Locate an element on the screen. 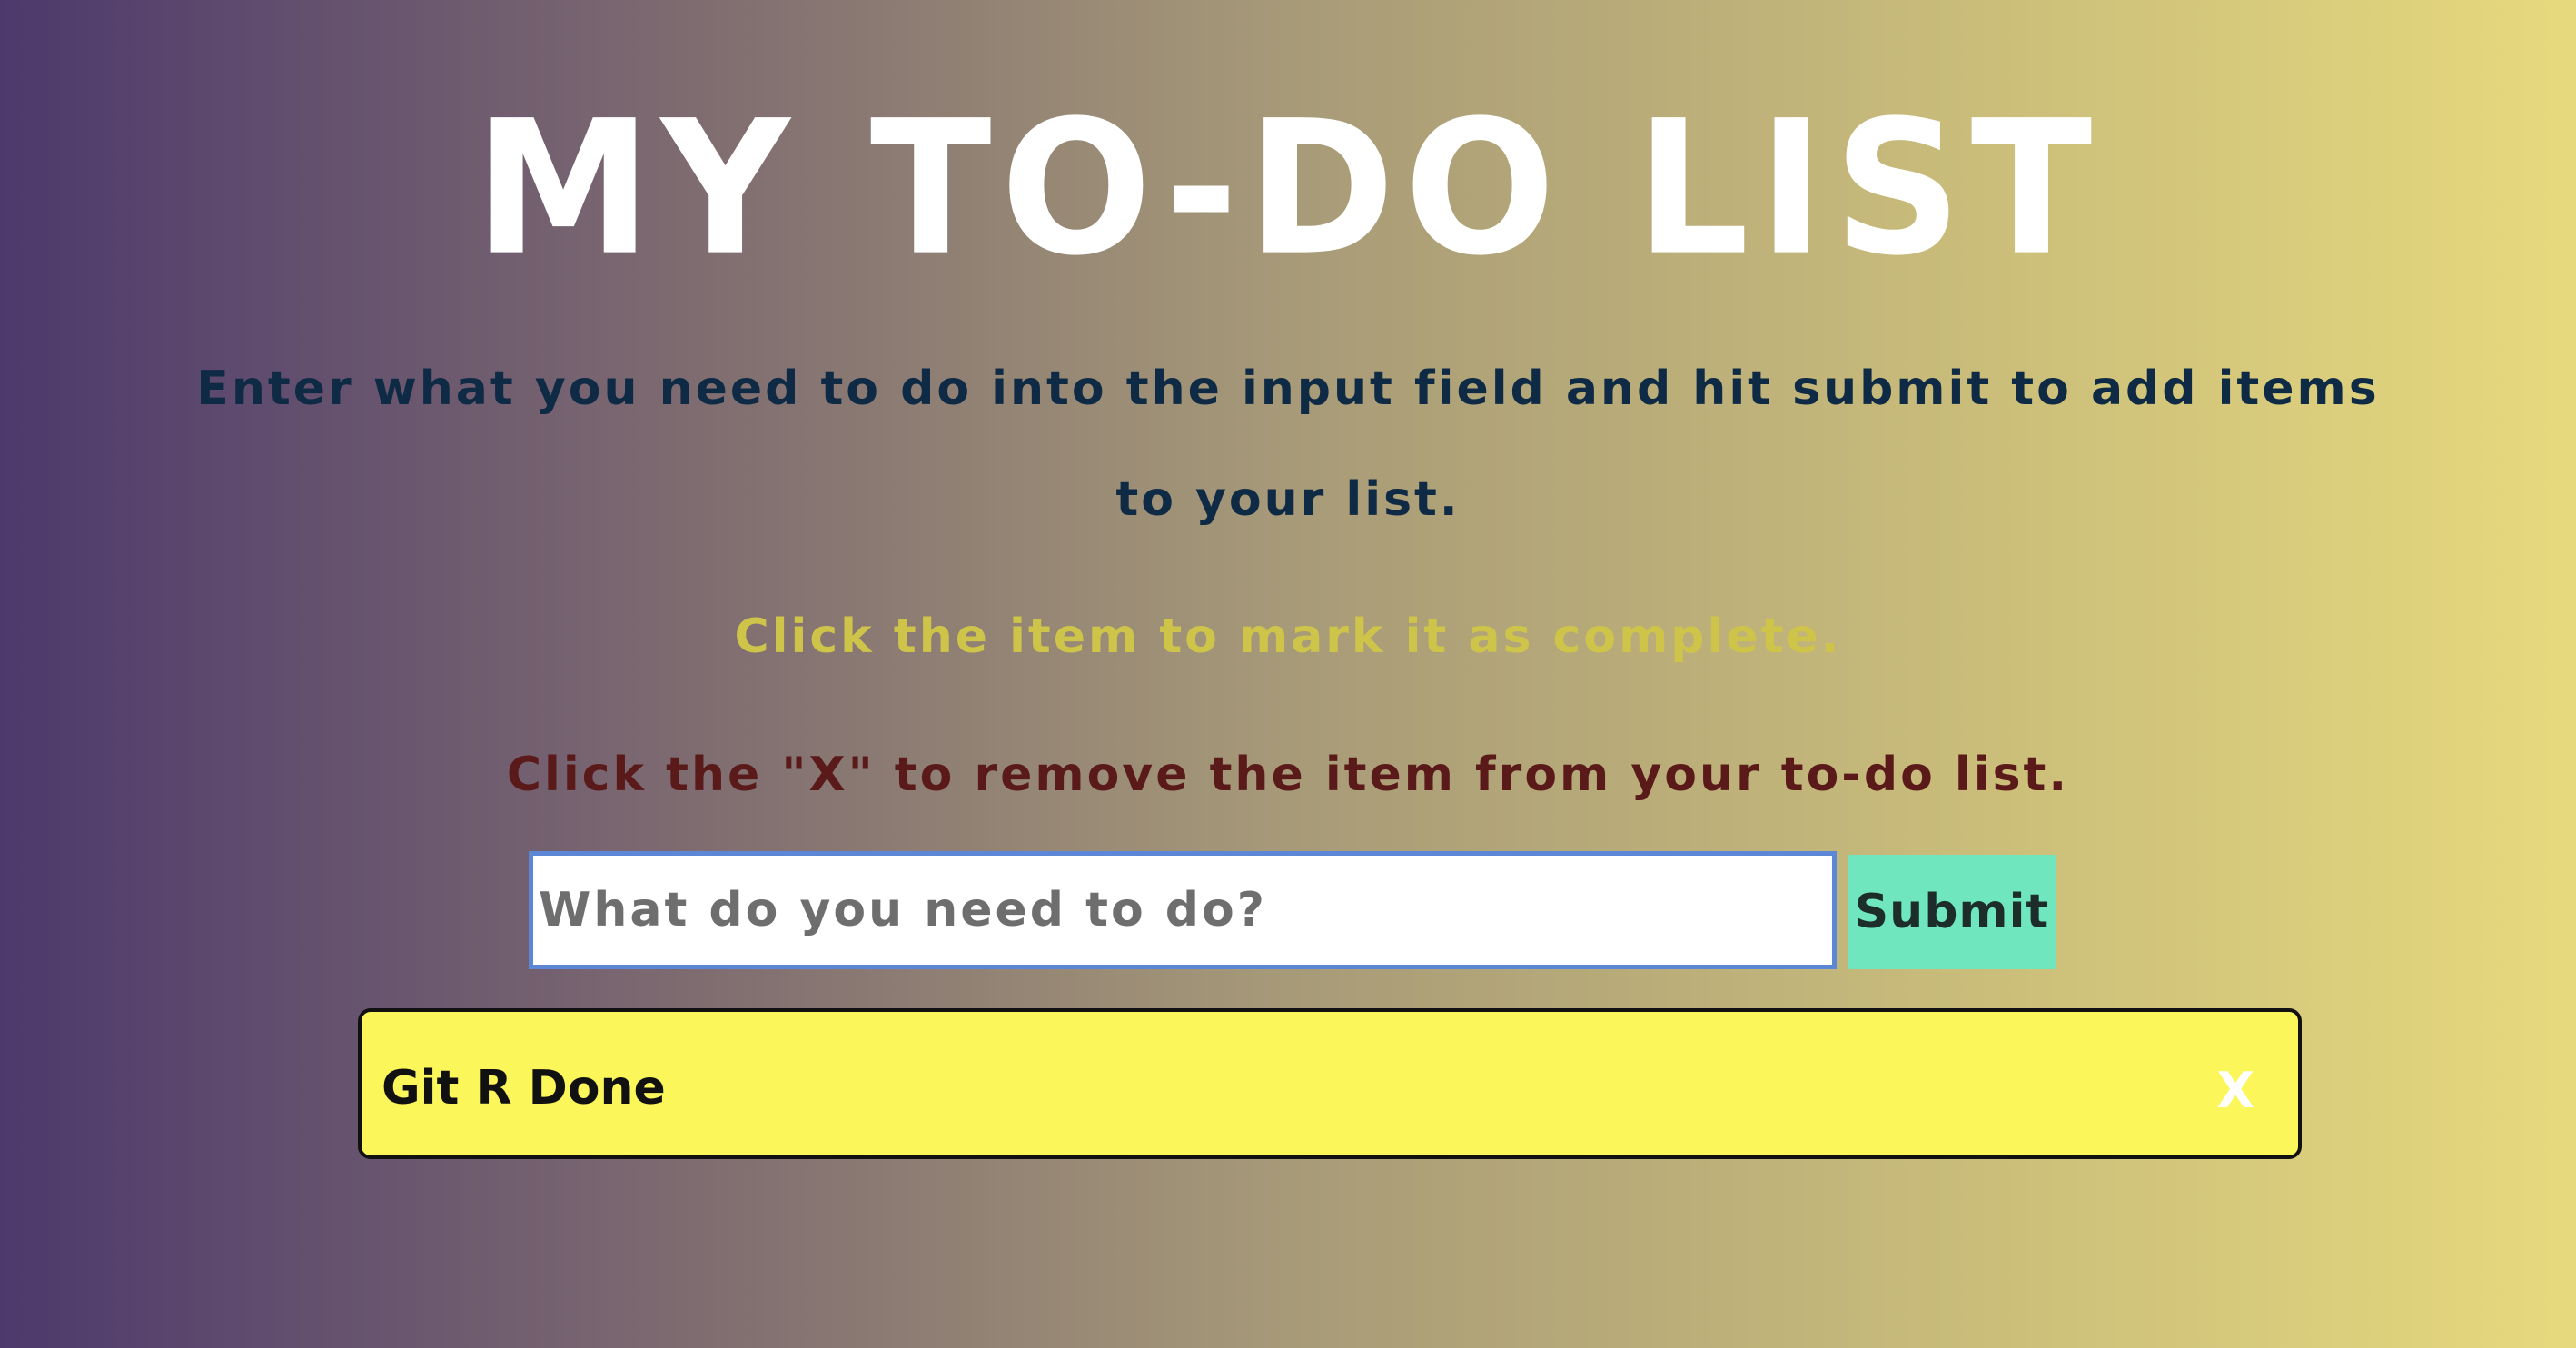  todo-input is located at coordinates (1183, 910).